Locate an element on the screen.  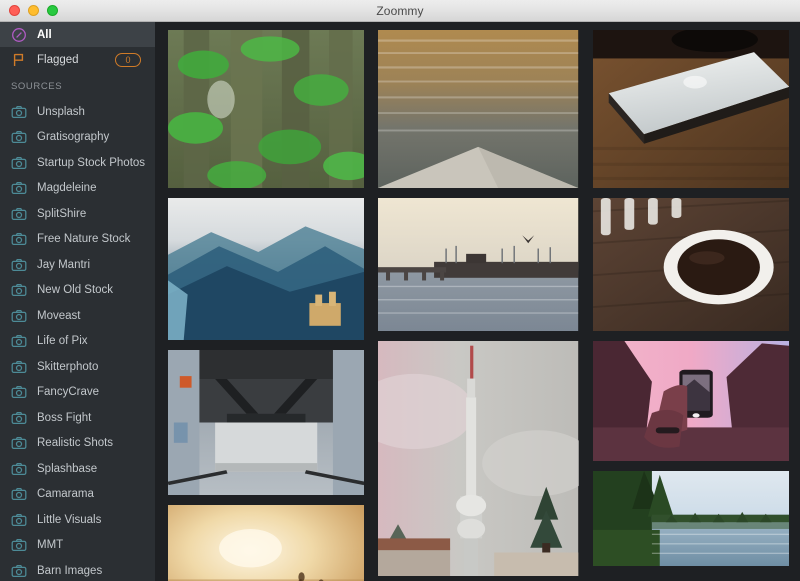
sidebar-item-label: SplitShire is located at coordinates (62, 213).